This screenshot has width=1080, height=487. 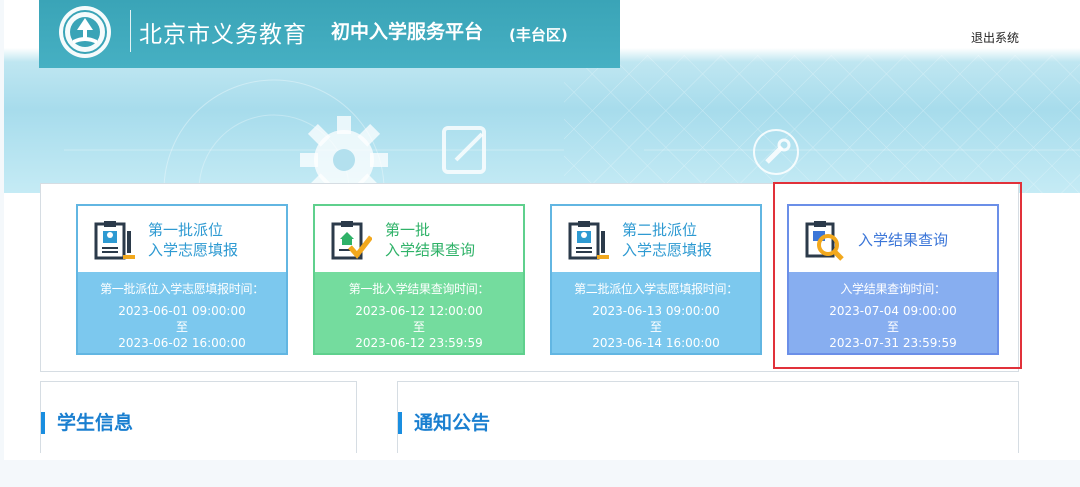 What do you see at coordinates (444, 423) in the screenshot?
I see `notice-title: 通知公告` at bounding box center [444, 423].